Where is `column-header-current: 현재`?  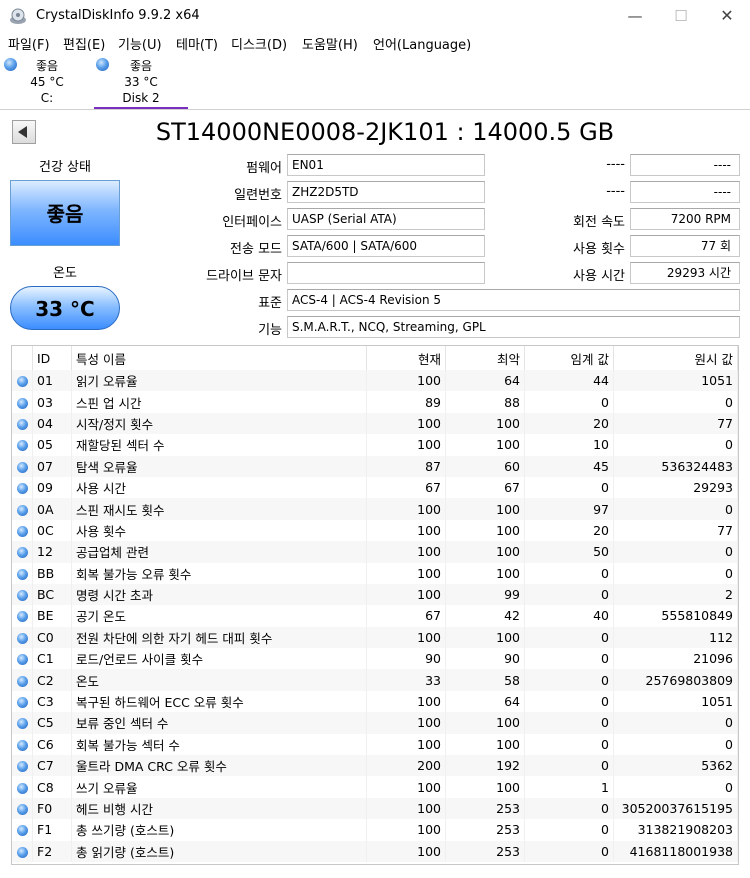 column-header-current: 현재 is located at coordinates (406, 358).